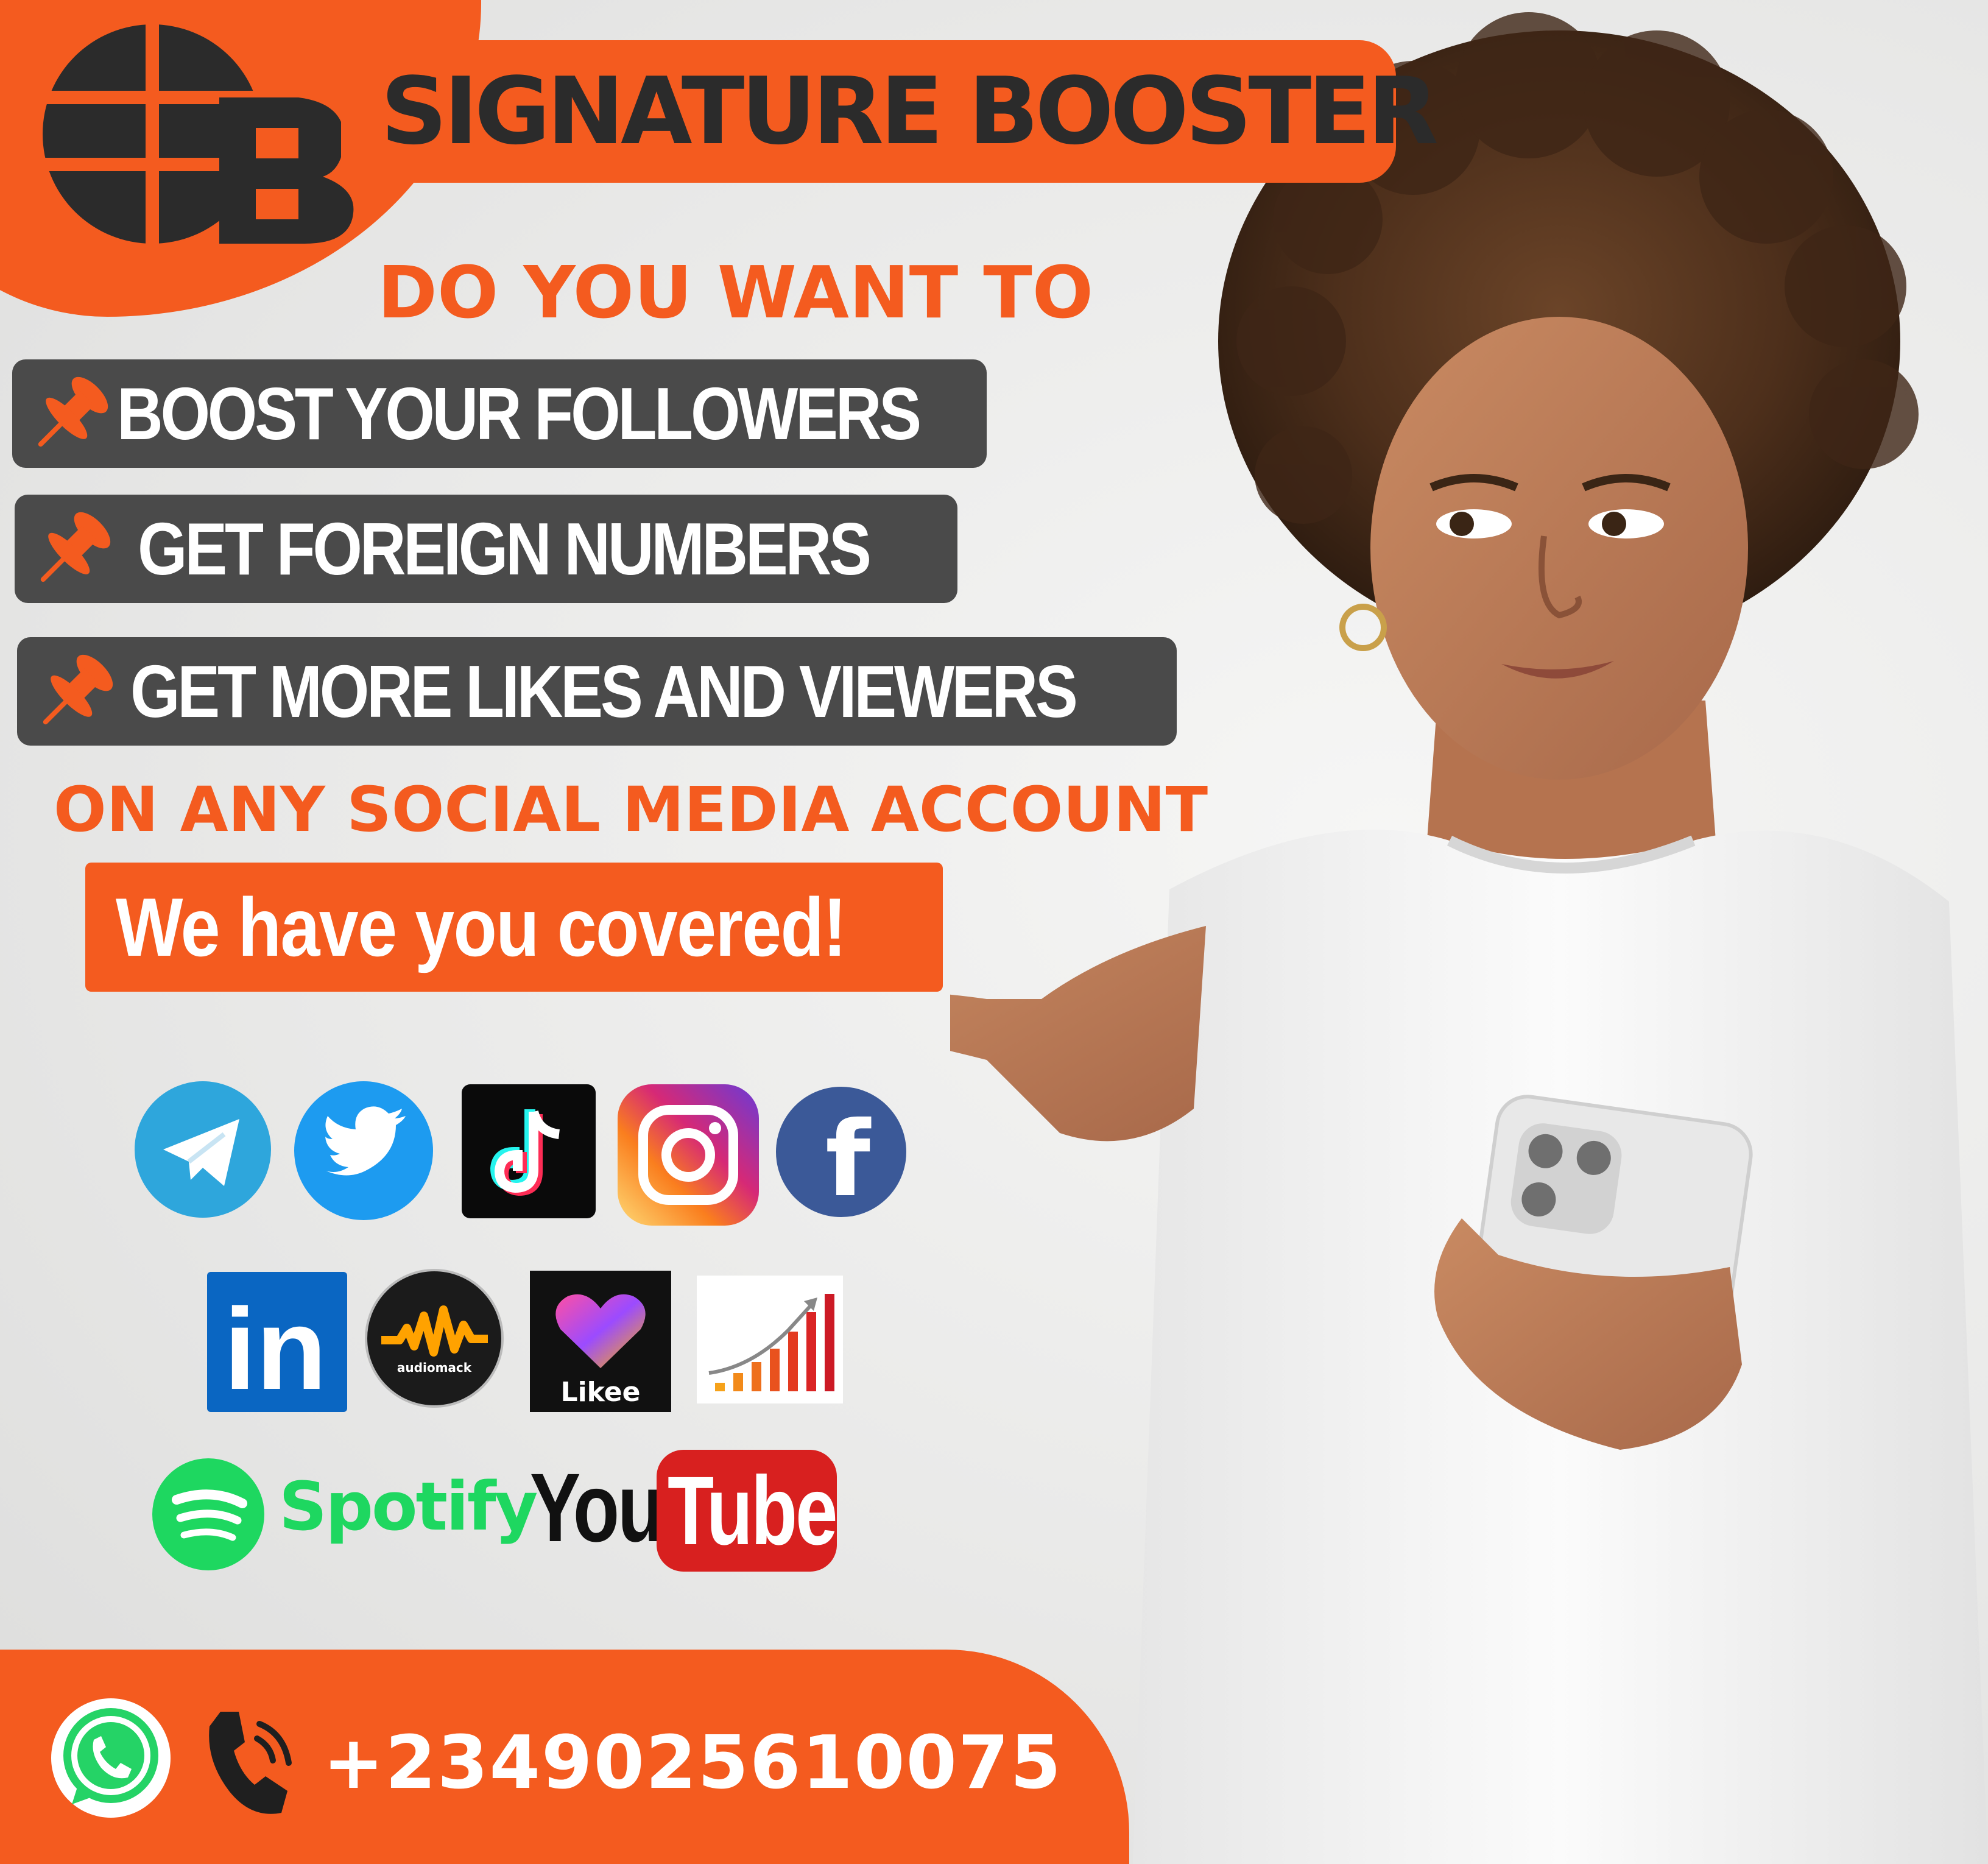  What do you see at coordinates (601, 1392) in the screenshot?
I see `likee-word: Likee` at bounding box center [601, 1392].